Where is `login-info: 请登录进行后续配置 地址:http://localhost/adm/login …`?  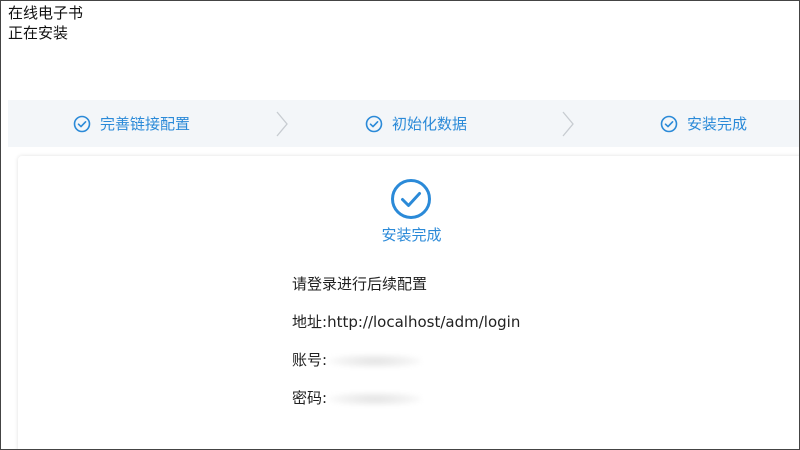
login-info: 请登录进行后续配置 地址:http://localhost/adm/login … is located at coordinates (407, 350).